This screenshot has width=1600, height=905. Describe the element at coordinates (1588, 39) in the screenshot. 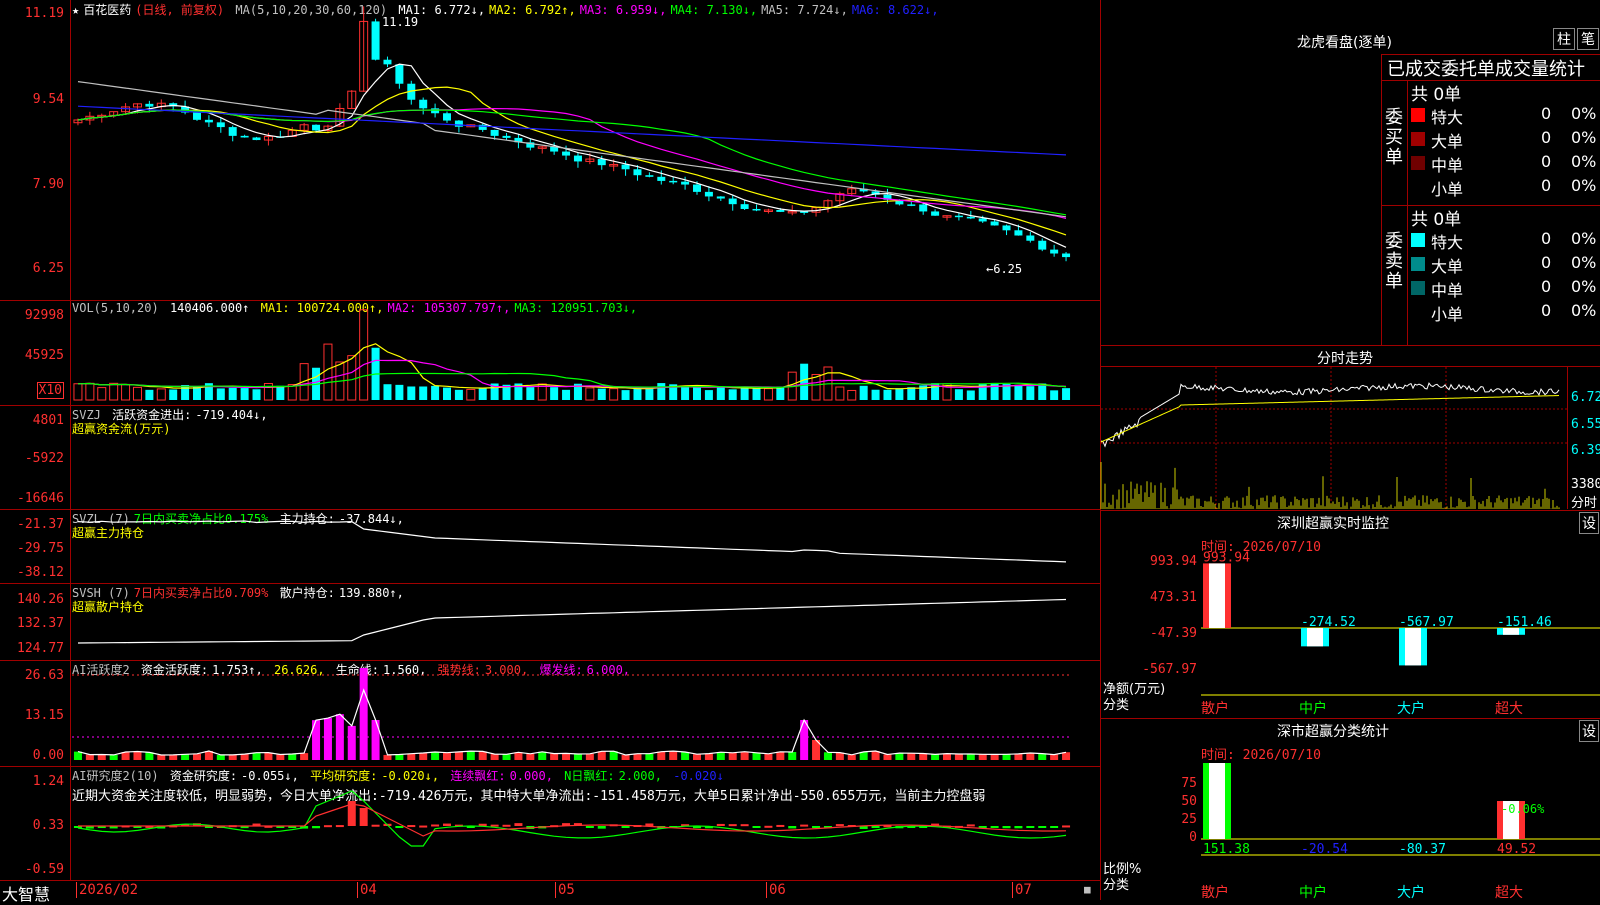

I see `pen-mode-button: 笔` at that location.